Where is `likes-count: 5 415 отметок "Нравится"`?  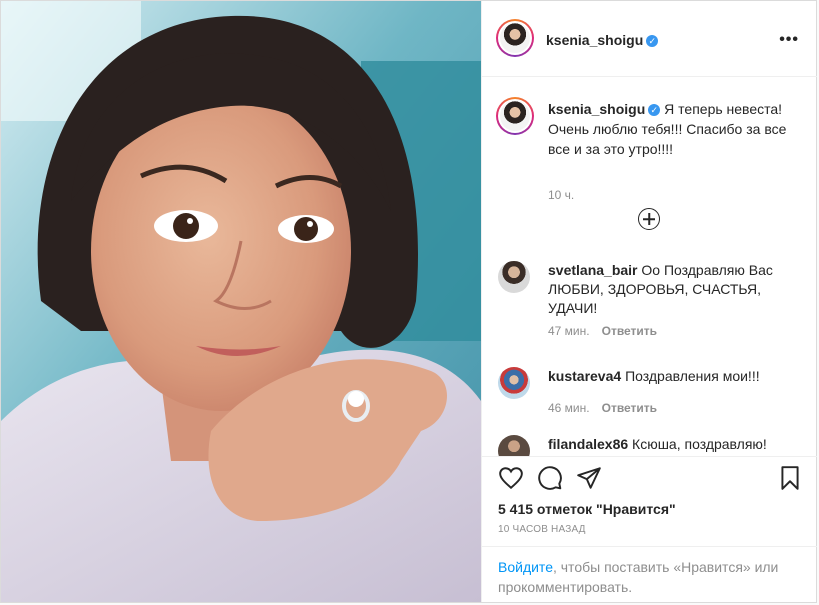
likes-count: 5 415 отметок "Нравится" is located at coordinates (587, 509).